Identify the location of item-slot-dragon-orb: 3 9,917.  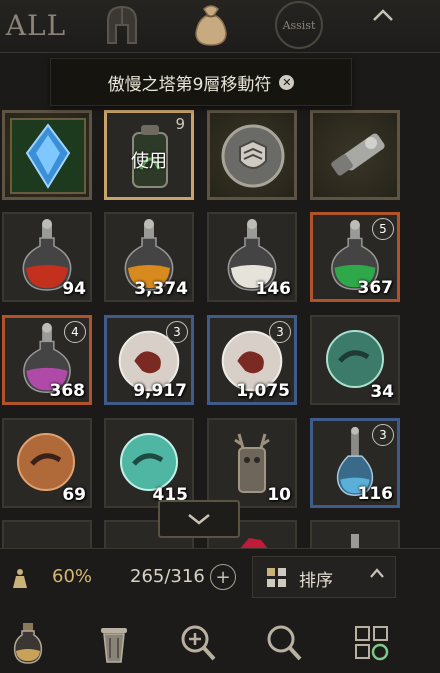
(149, 360).